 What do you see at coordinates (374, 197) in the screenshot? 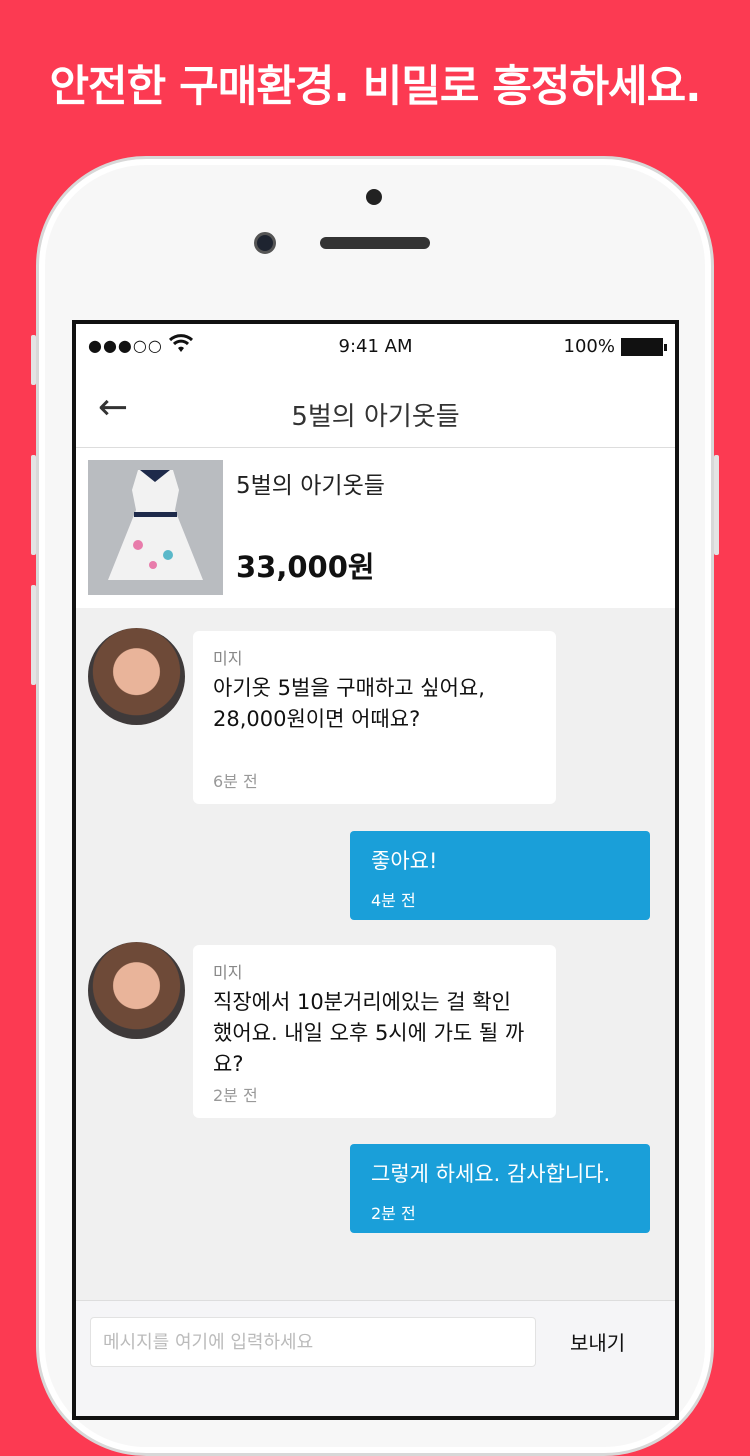
I see `proximity-sensor` at bounding box center [374, 197].